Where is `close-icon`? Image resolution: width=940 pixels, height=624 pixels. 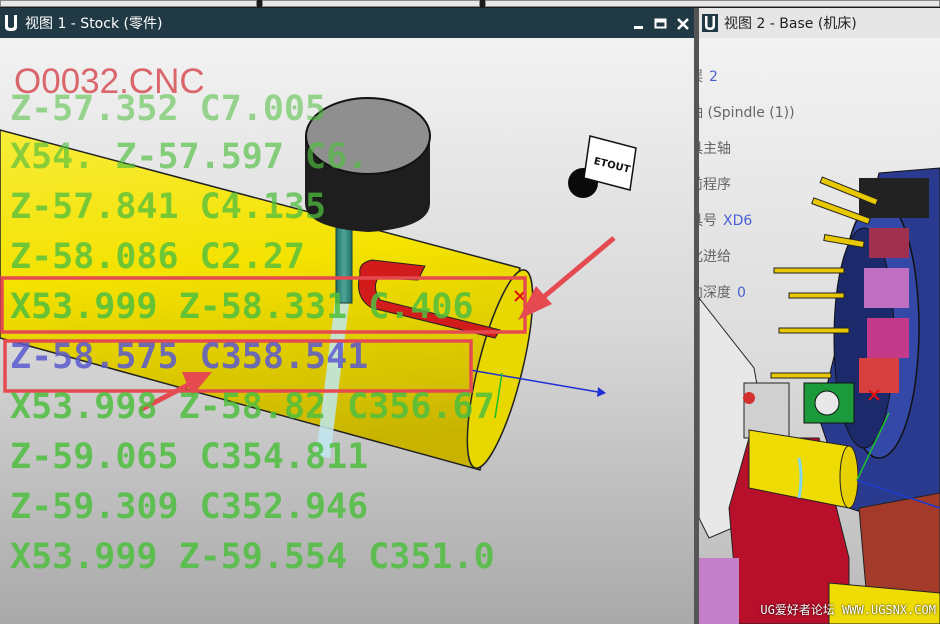
close-icon is located at coordinates (683, 23).